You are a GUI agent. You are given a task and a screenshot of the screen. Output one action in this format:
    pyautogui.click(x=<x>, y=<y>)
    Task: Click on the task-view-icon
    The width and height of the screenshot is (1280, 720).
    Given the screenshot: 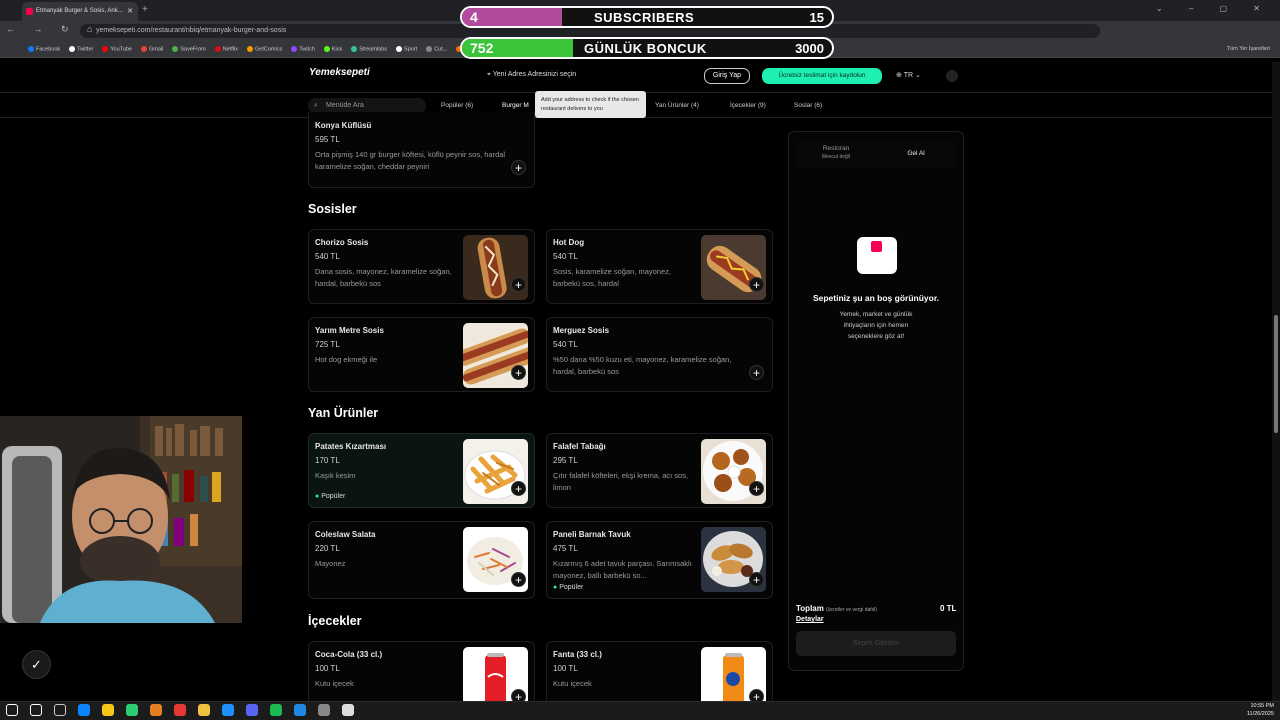 What is the action you would take?
    pyautogui.click(x=60, y=710)
    